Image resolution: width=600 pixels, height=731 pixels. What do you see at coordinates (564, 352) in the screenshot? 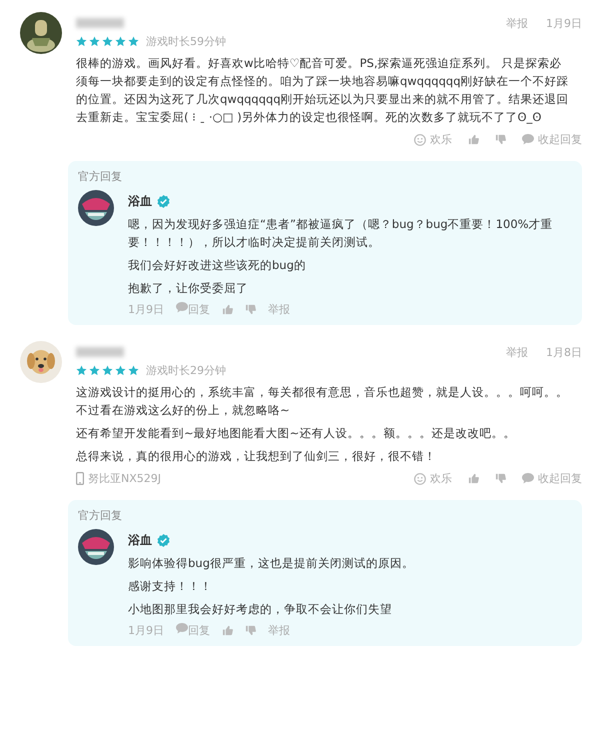
I see `review-date: 1月8日` at bounding box center [564, 352].